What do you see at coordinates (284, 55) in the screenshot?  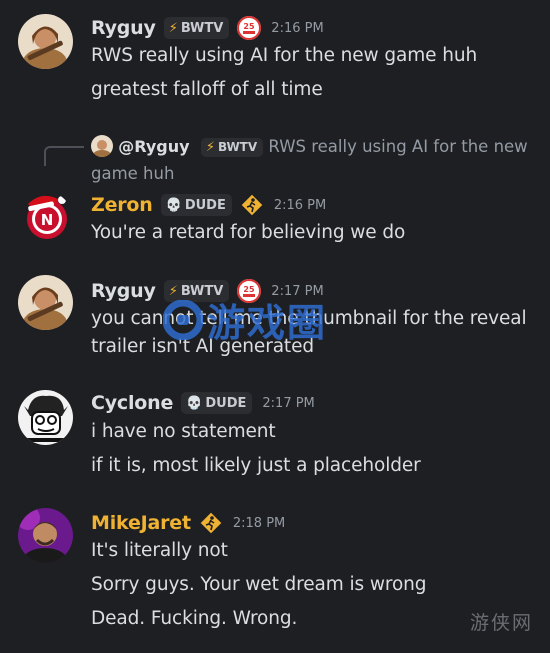 I see `message-line: RWS really using AI for the new game huh` at bounding box center [284, 55].